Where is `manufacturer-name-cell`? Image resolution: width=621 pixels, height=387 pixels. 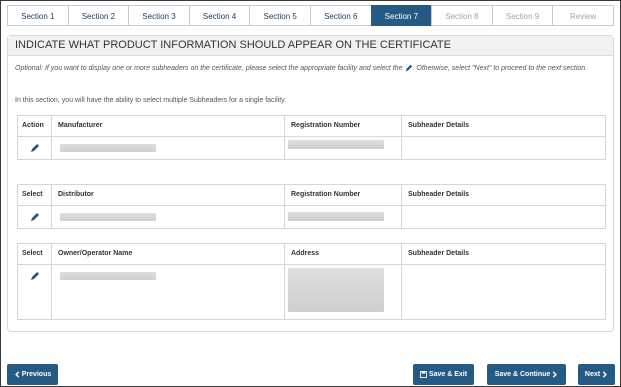 manufacturer-name-cell is located at coordinates (168, 148).